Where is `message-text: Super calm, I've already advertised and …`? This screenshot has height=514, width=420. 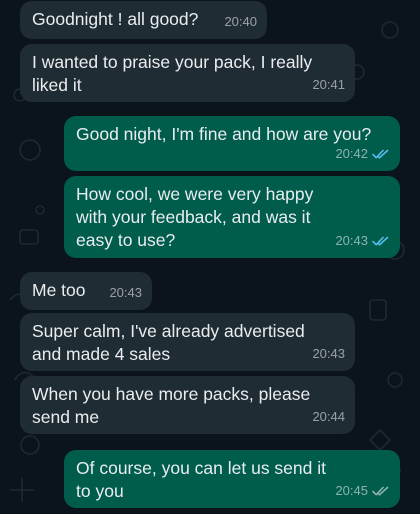 message-text: Super calm, I've already advertised and … is located at coordinates (168, 342).